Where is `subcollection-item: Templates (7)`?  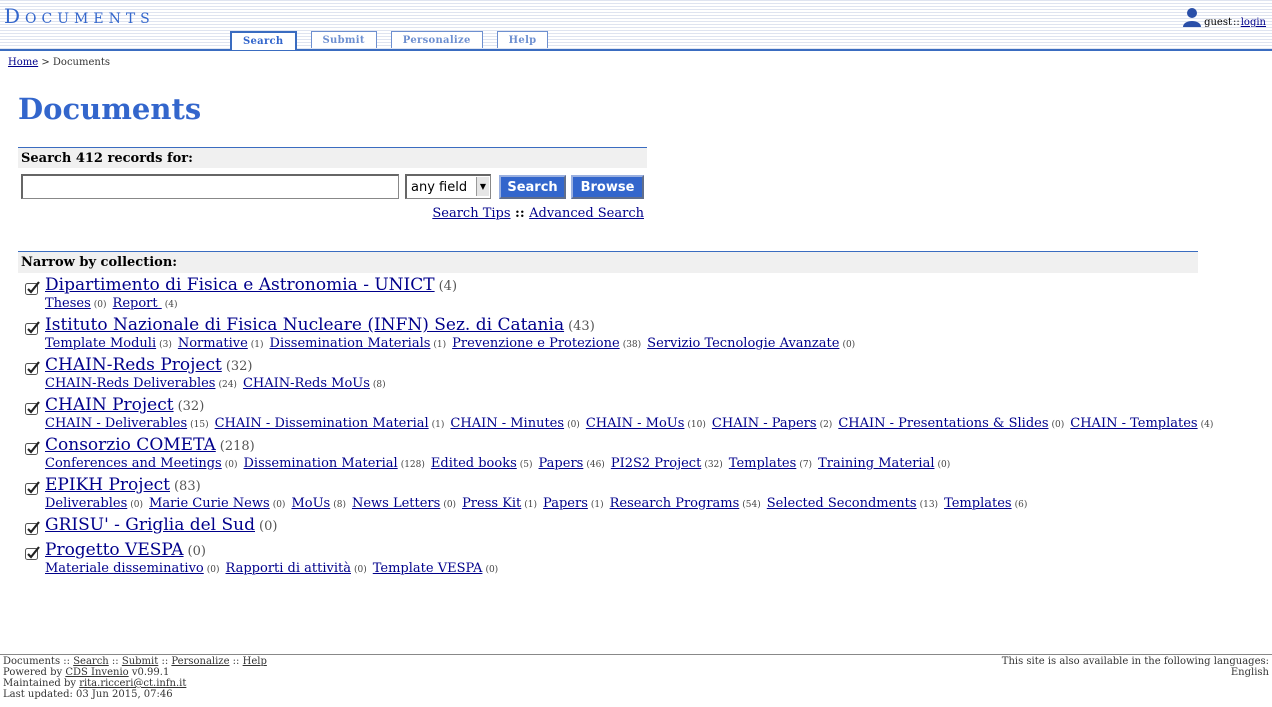
subcollection-item: Templates (7) is located at coordinates (770, 463).